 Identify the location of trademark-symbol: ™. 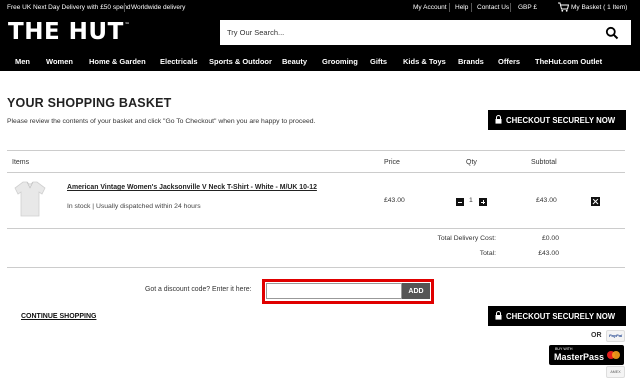
(127, 25).